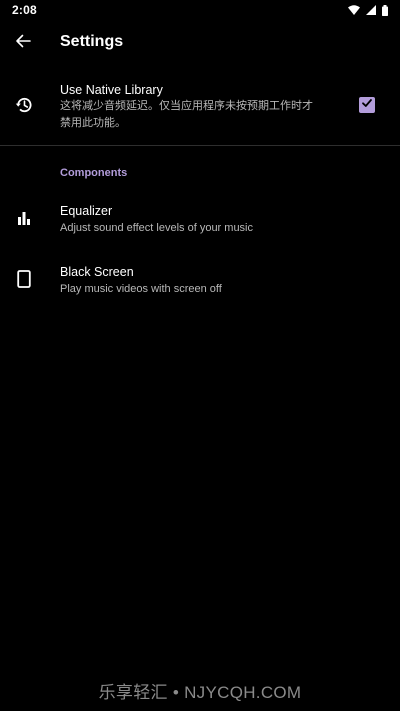 The width and height of the screenshot is (400, 711). What do you see at coordinates (94, 173) in the screenshot?
I see `category-title: Components` at bounding box center [94, 173].